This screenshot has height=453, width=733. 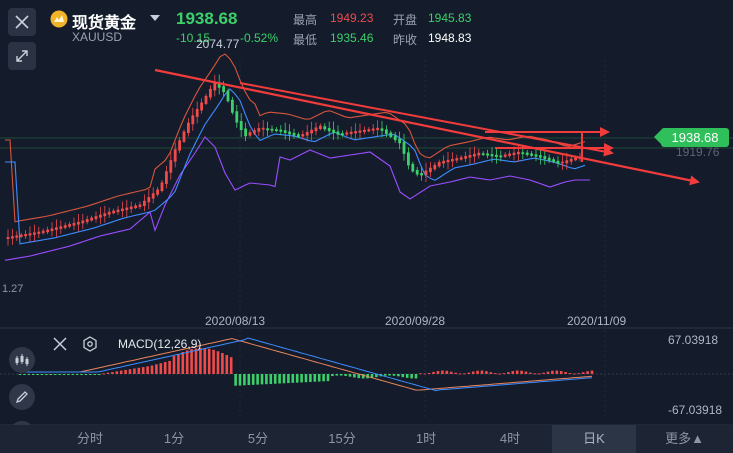 I want to click on tab-15min: 15分, so click(x=342, y=439).